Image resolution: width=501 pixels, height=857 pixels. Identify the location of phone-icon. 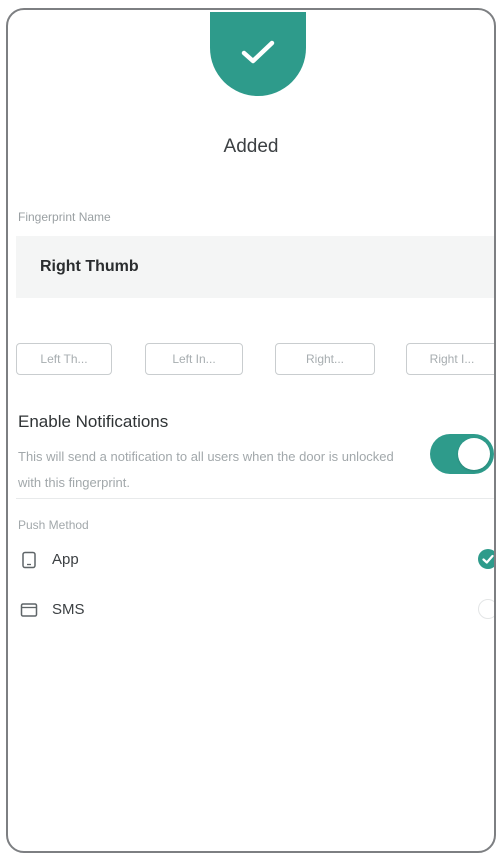
(29, 560).